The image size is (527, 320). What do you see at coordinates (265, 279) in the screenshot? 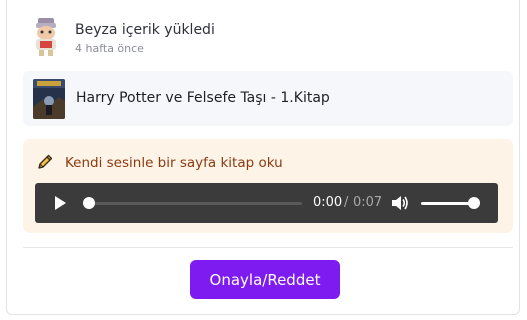
I see `approve-reject-button: Onayla/Reddet` at bounding box center [265, 279].